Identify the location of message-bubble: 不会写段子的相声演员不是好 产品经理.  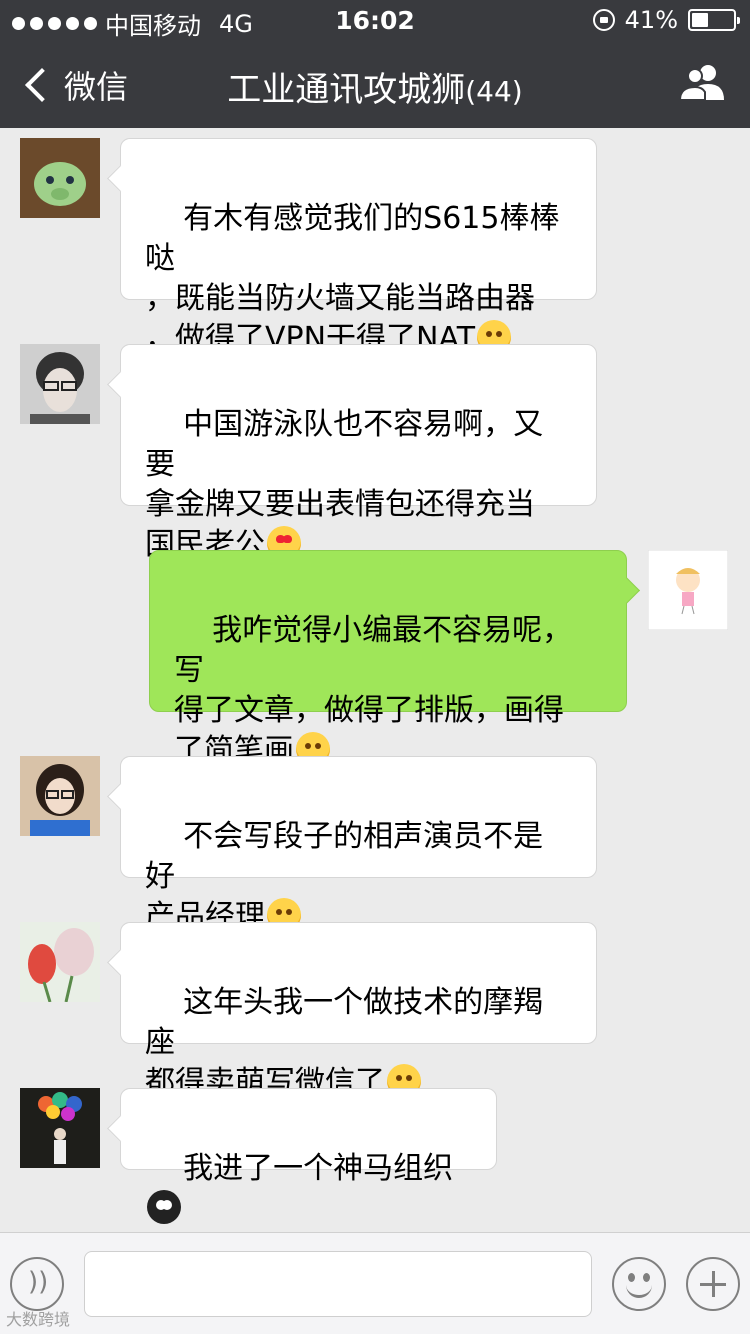
(358, 845).